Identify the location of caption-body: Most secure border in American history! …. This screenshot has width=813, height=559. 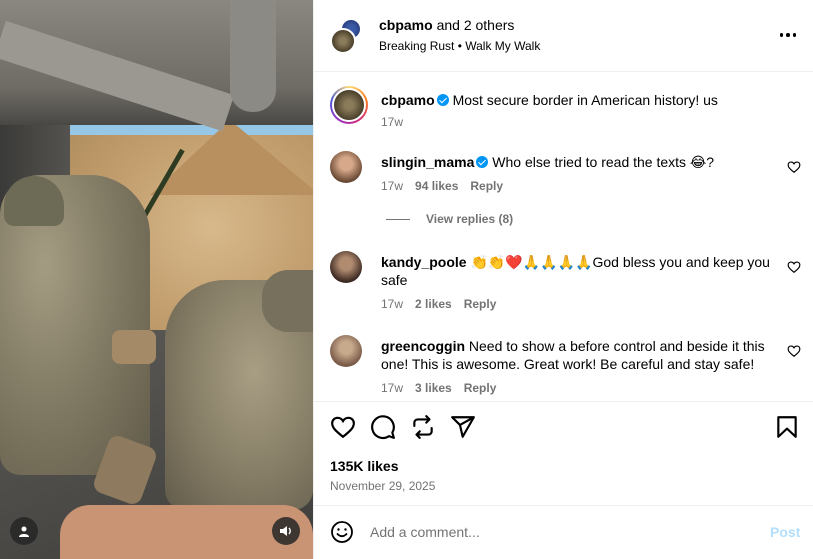
(585, 100).